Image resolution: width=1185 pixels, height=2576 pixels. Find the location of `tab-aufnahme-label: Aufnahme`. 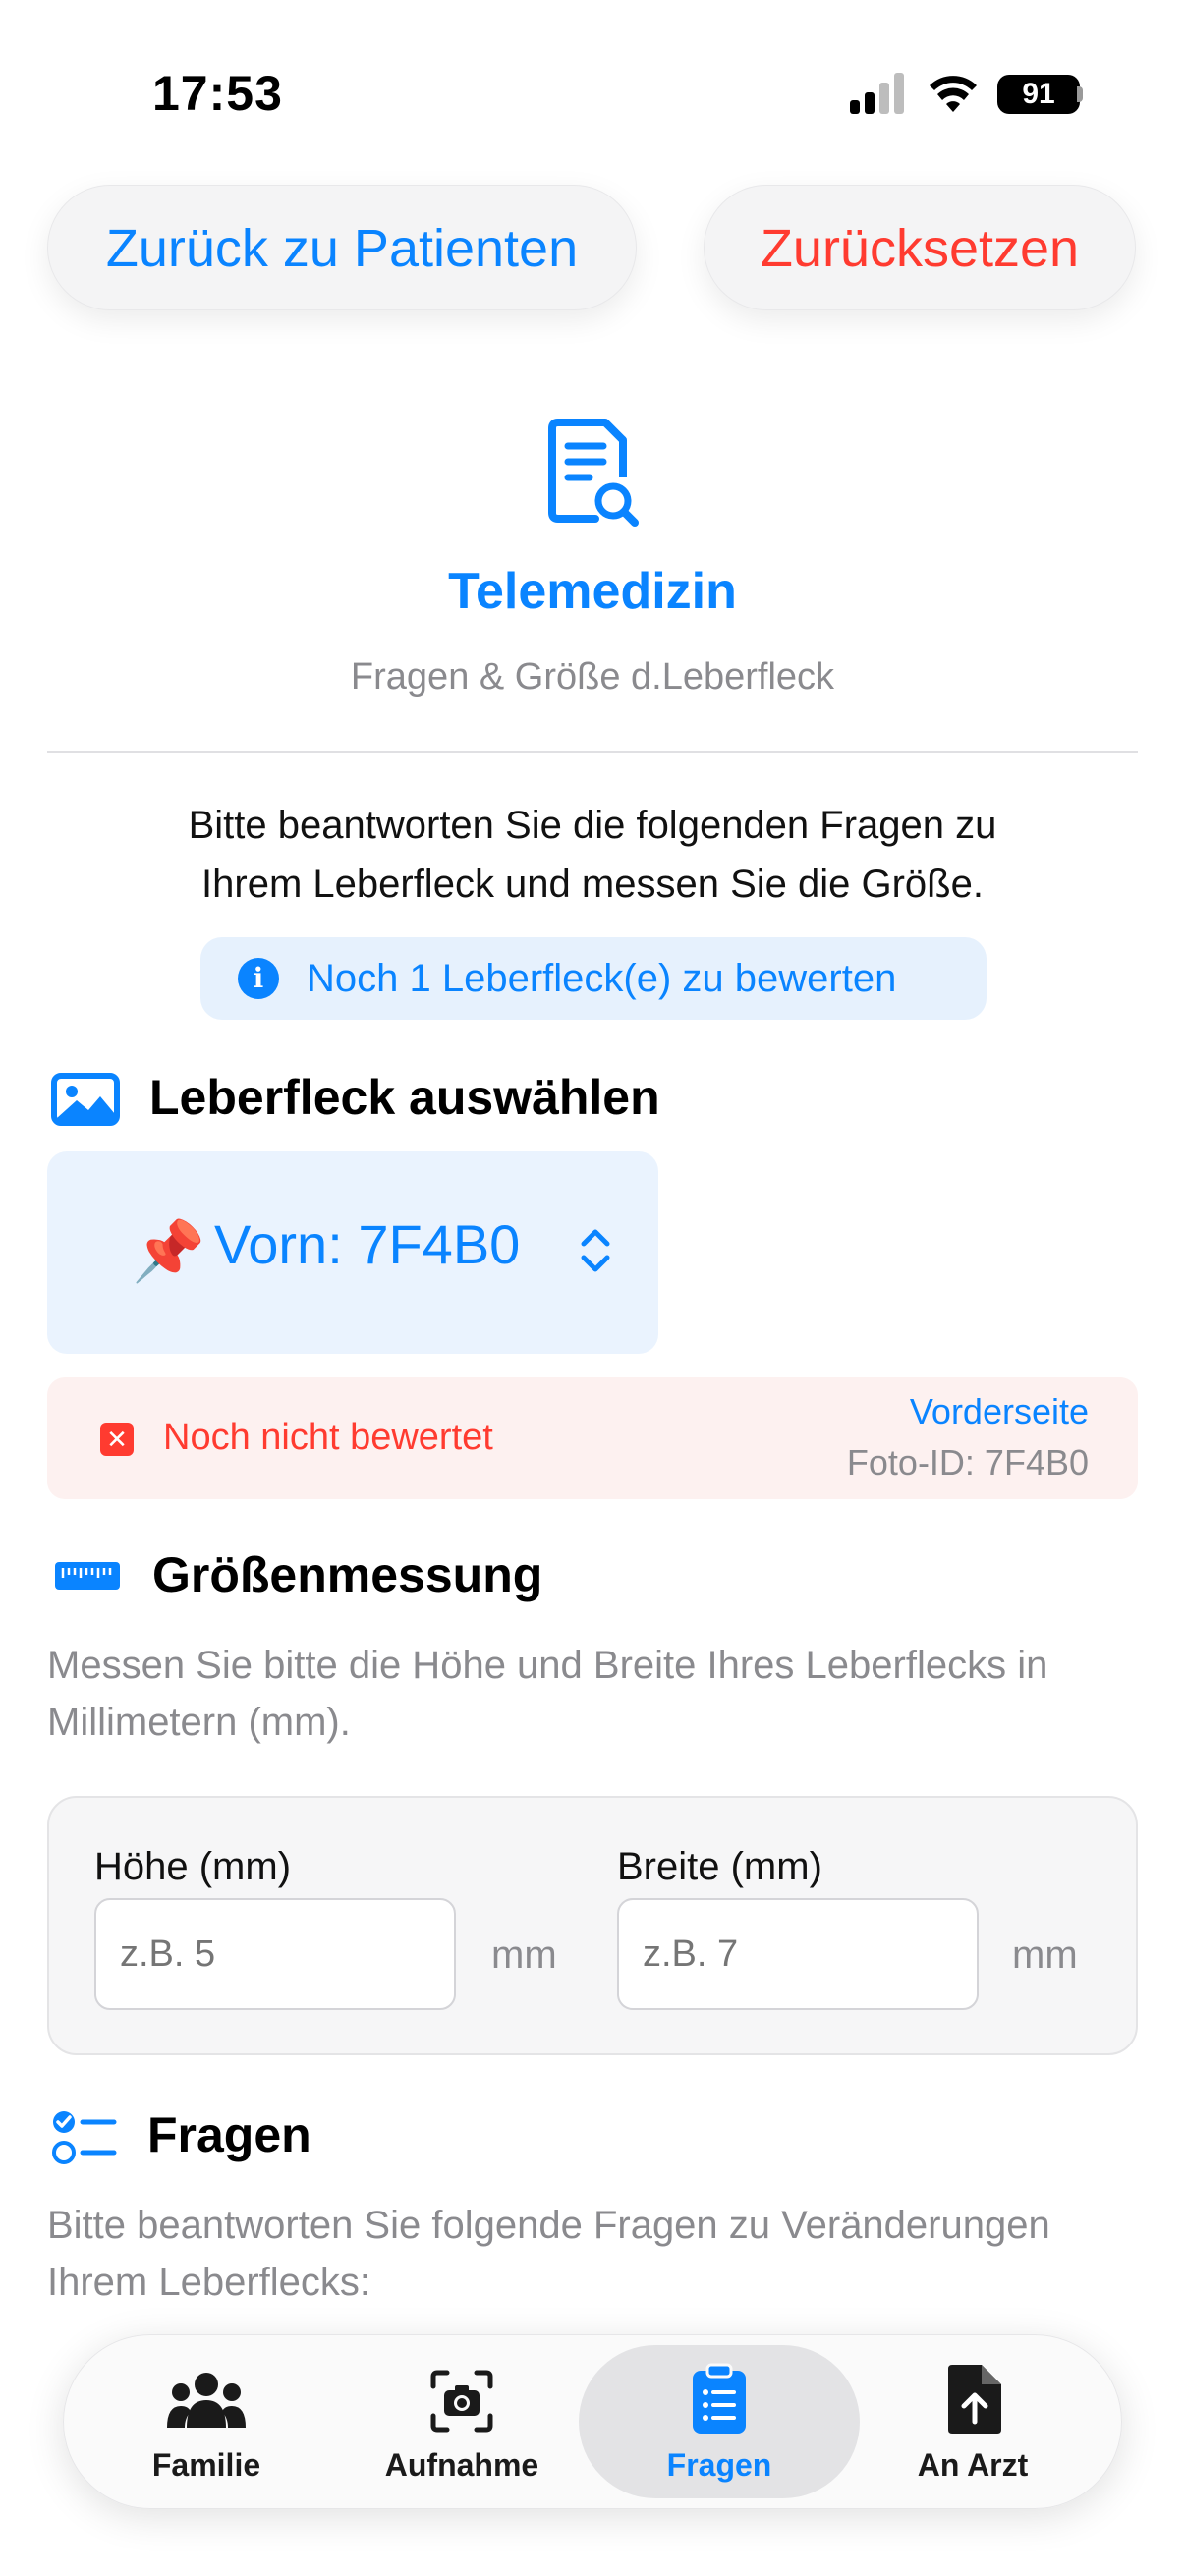

tab-aufnahme-label: Aufnahme is located at coordinates (462, 2465).